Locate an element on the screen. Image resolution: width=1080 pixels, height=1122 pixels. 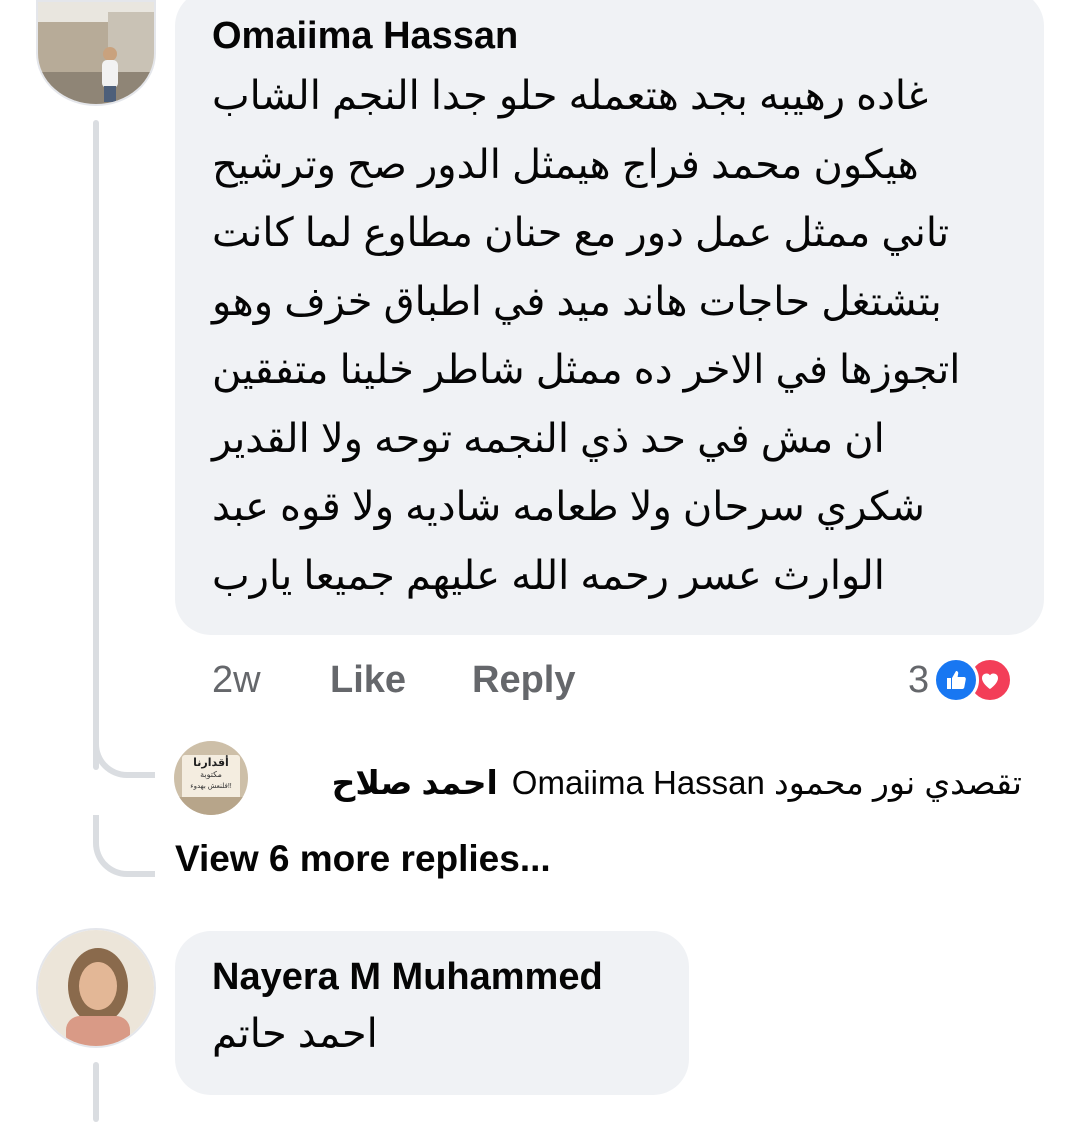
like-button: Like is located at coordinates (401, 680).